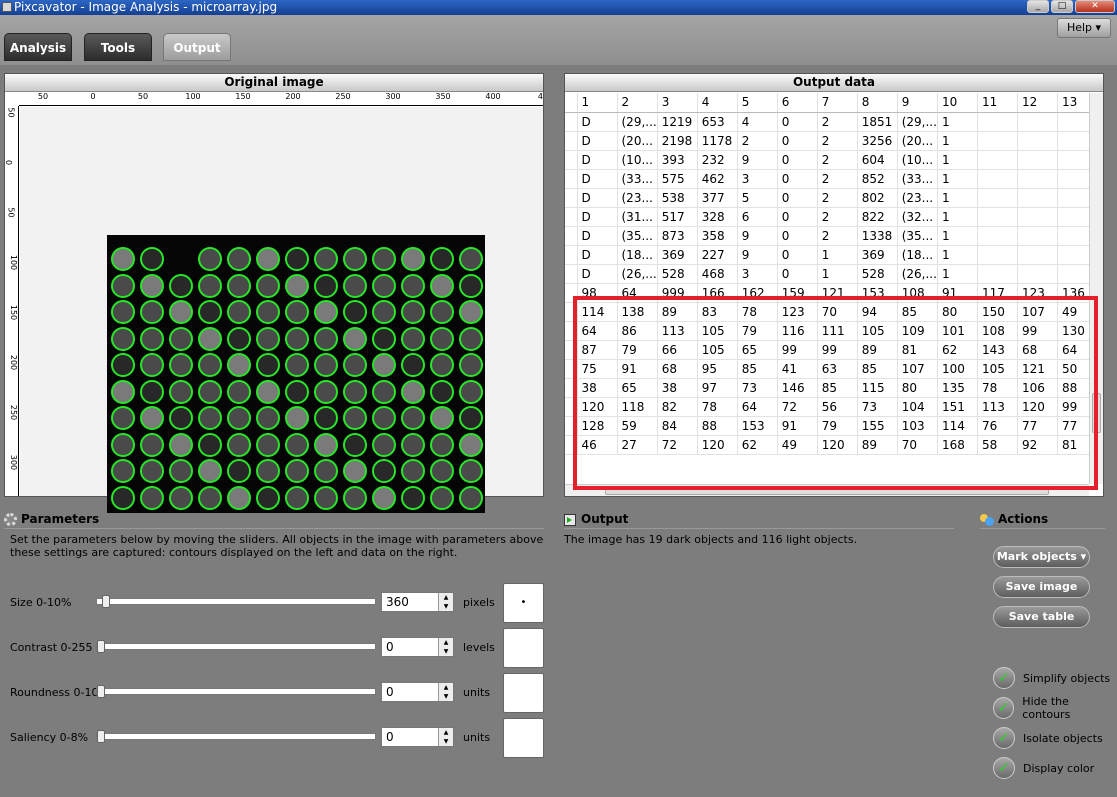 The height and width of the screenshot is (797, 1117). Describe the element at coordinates (38, 47) in the screenshot. I see `tab-analysis: Analysis` at that location.